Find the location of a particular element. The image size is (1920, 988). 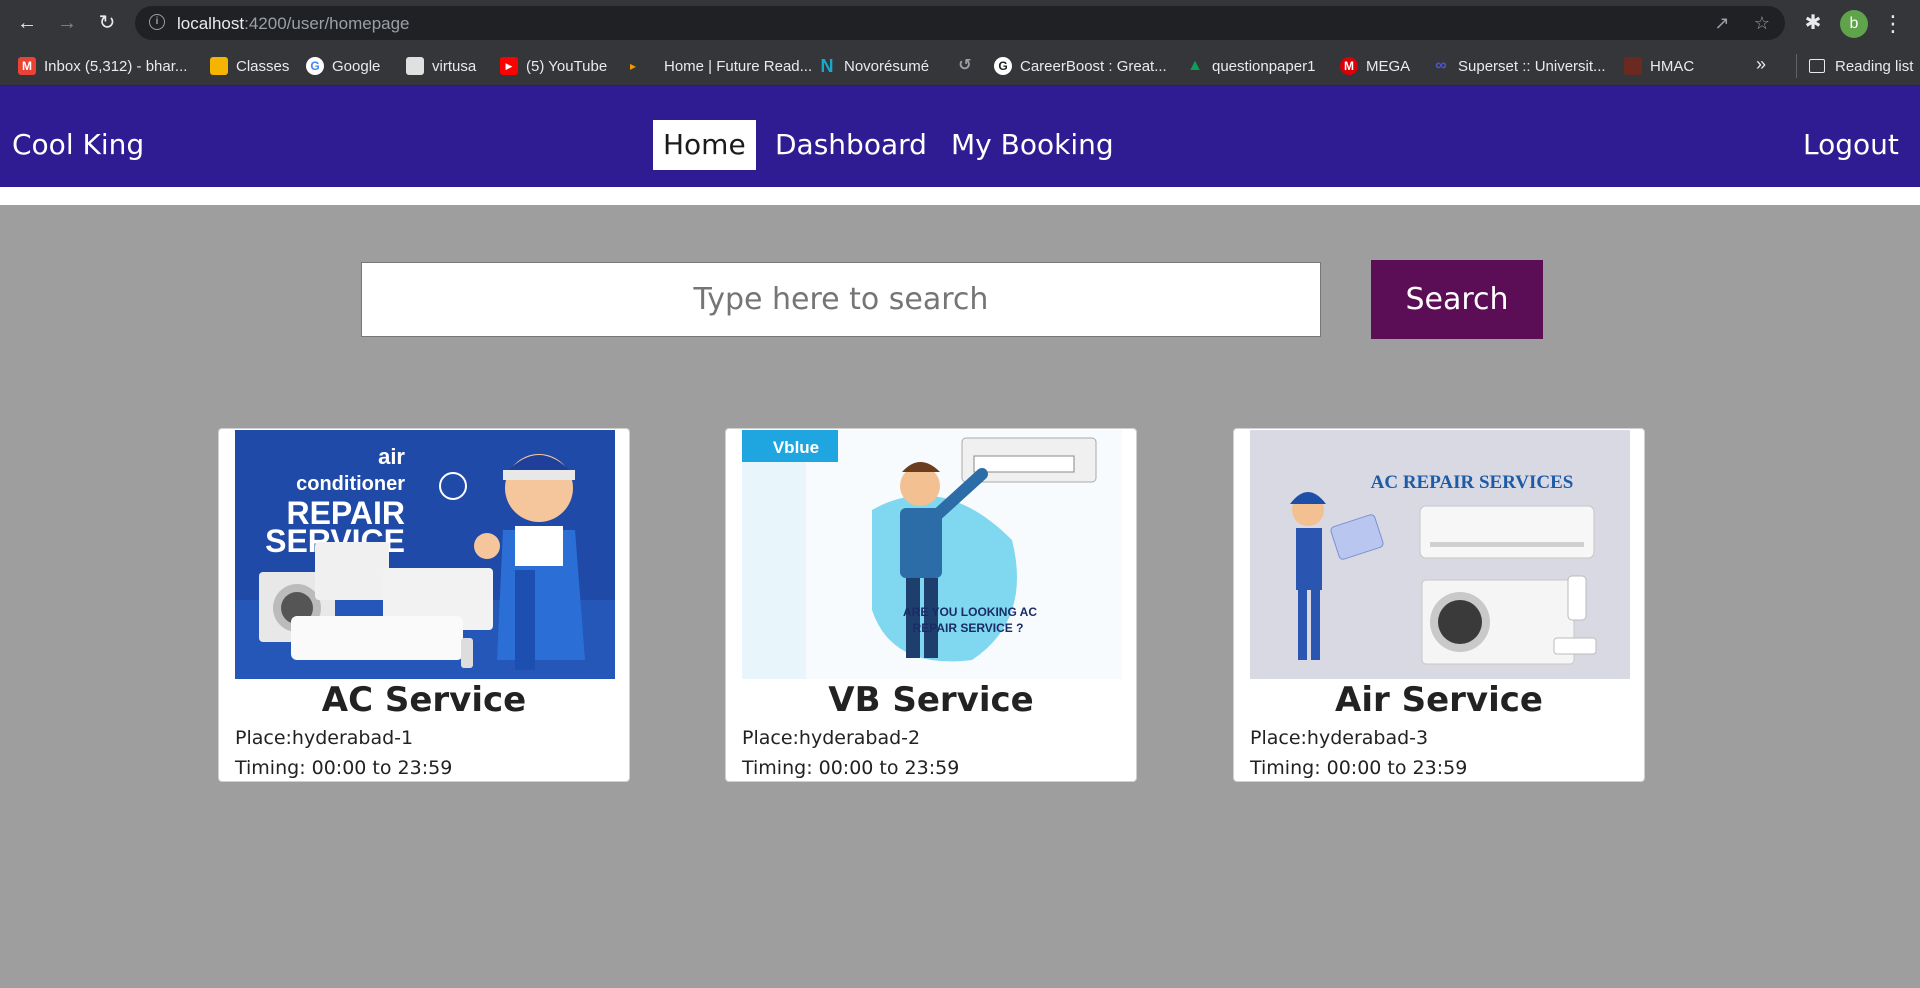

bookmark-virtusa: virtusa is located at coordinates (441, 66).